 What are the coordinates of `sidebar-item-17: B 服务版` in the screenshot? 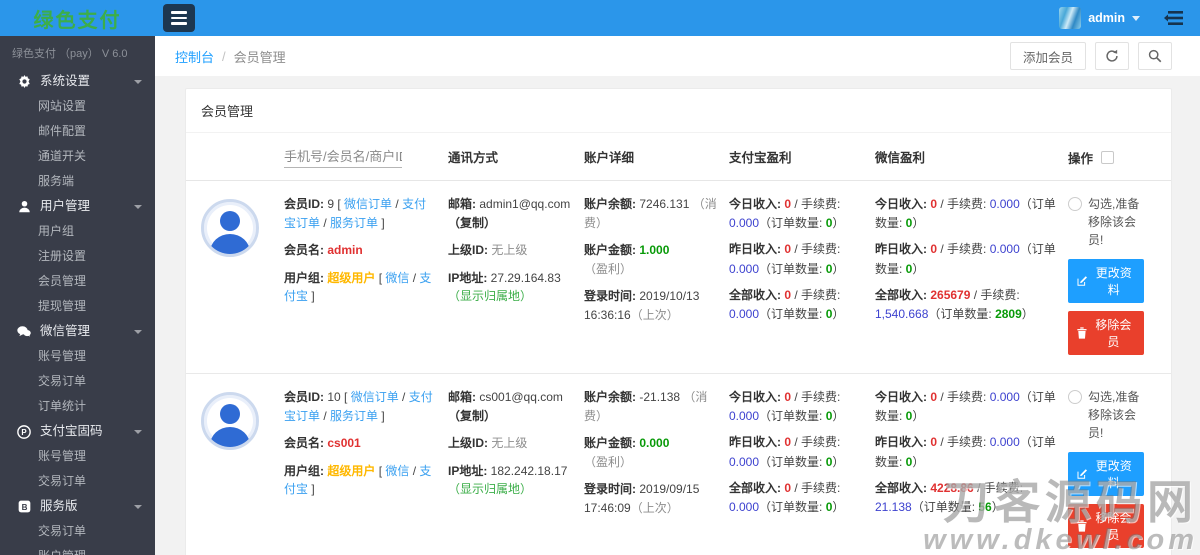 It's located at (77, 506).